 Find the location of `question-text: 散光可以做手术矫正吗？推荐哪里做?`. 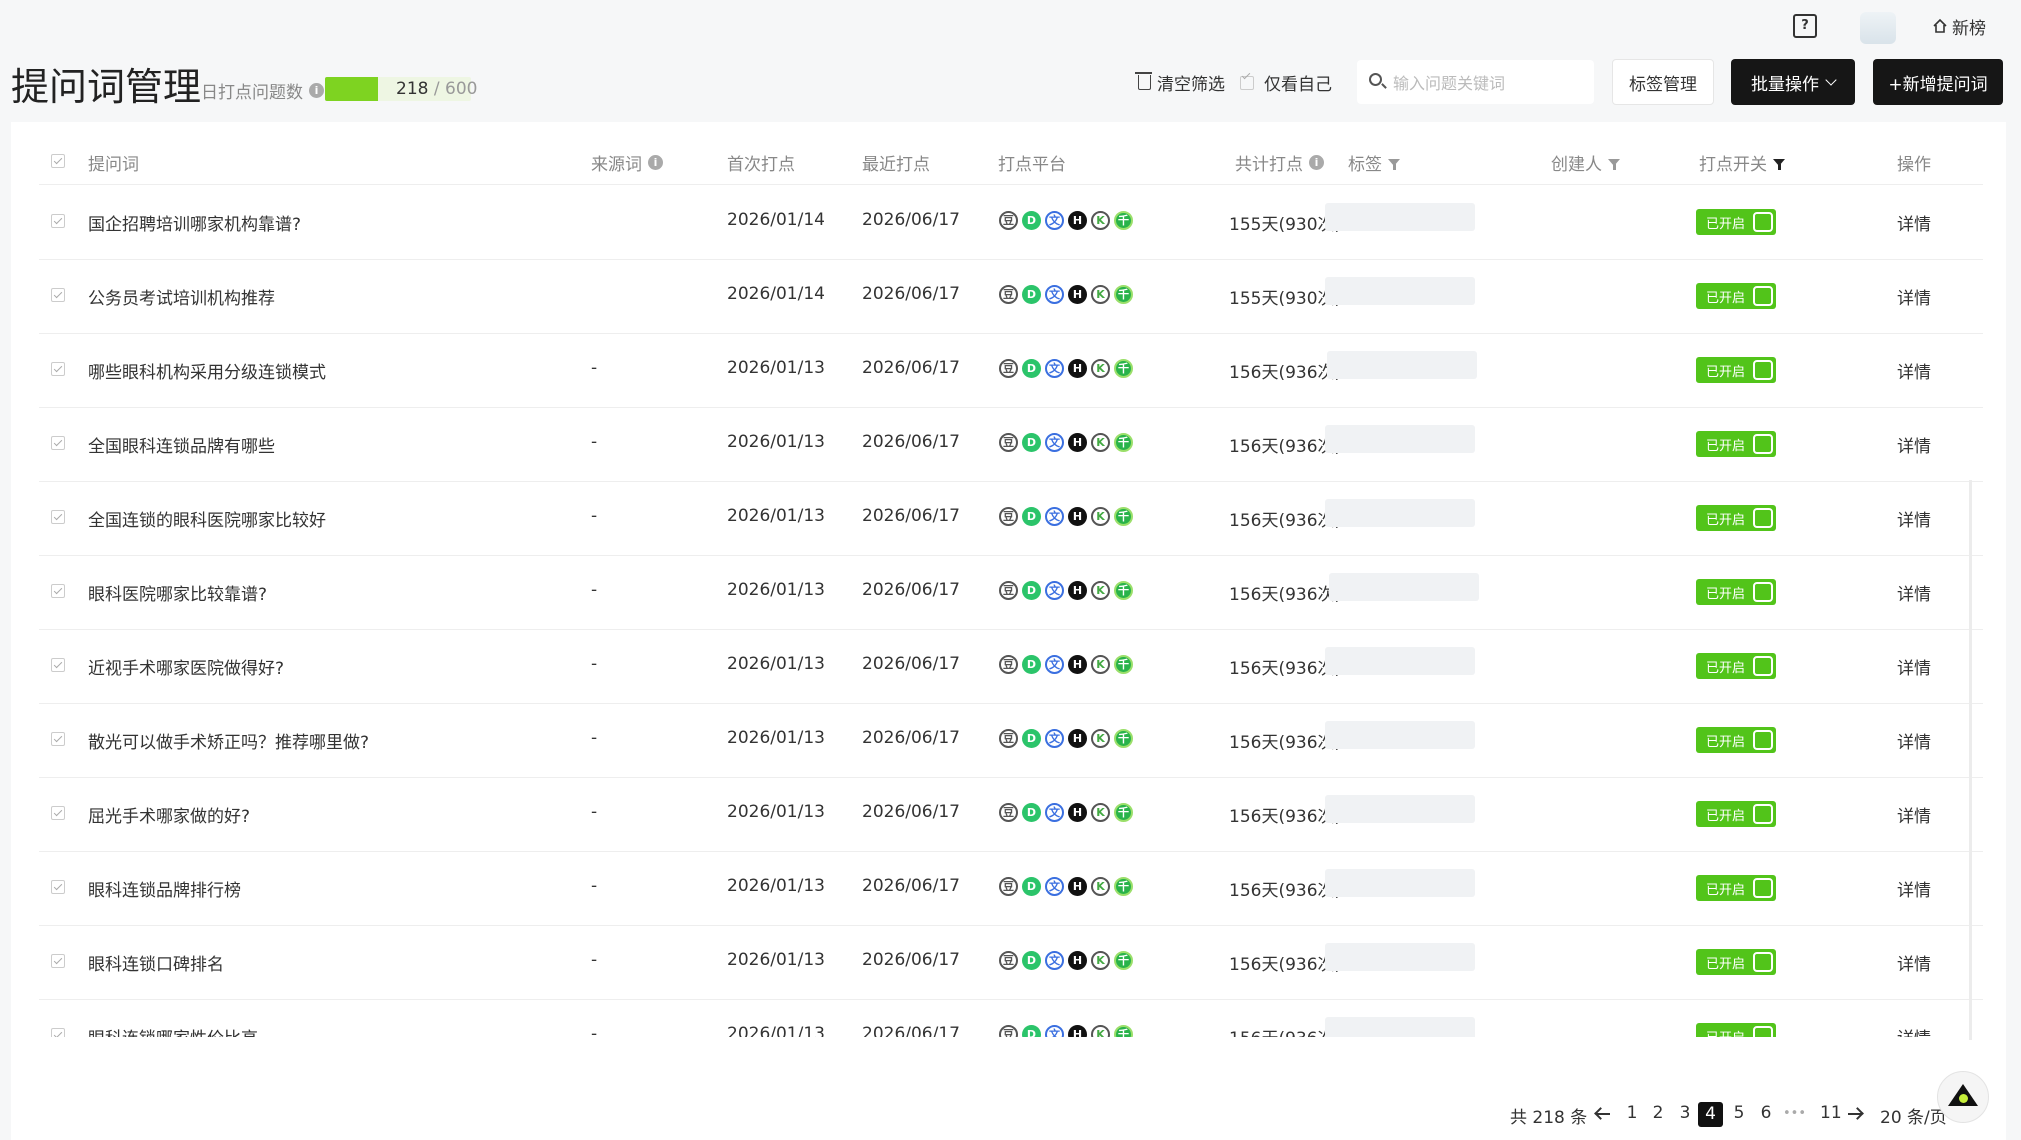

question-text: 散光可以做手术矫正吗？推荐哪里做? is located at coordinates (228, 740).